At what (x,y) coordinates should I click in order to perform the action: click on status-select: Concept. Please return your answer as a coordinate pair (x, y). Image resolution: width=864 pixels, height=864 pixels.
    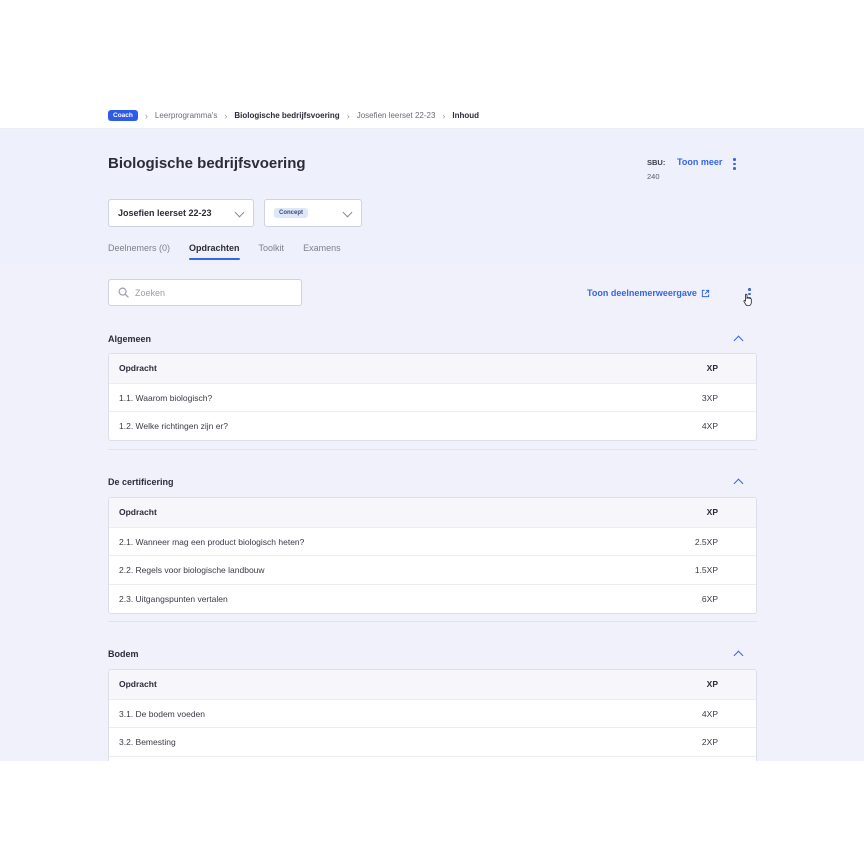
    Looking at the image, I should click on (313, 213).